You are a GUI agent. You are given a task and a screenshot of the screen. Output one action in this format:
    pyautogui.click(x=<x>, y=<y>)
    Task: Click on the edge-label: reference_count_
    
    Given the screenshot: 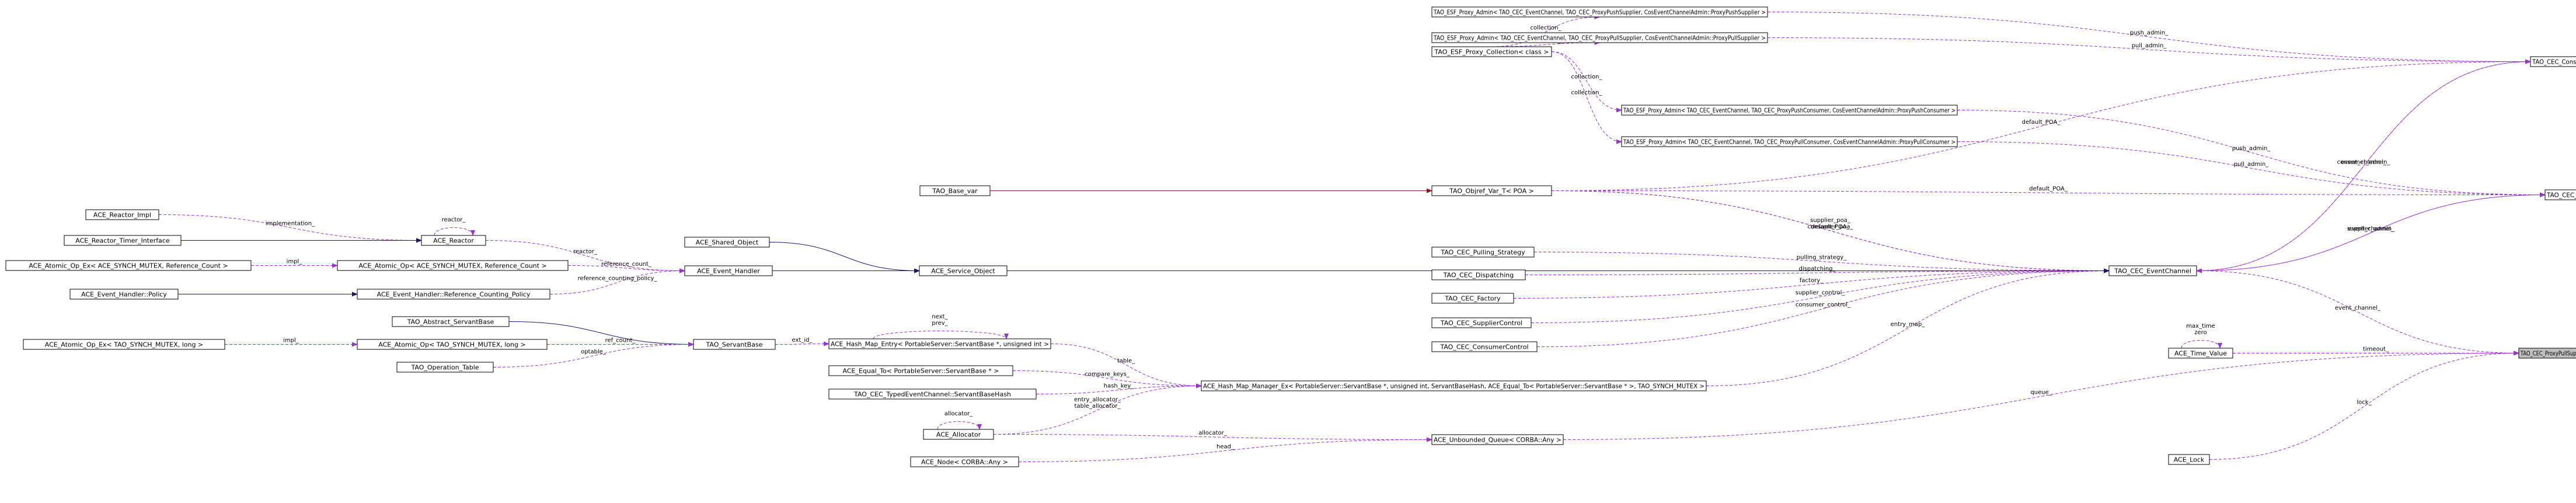 What is the action you would take?
    pyautogui.click(x=627, y=264)
    